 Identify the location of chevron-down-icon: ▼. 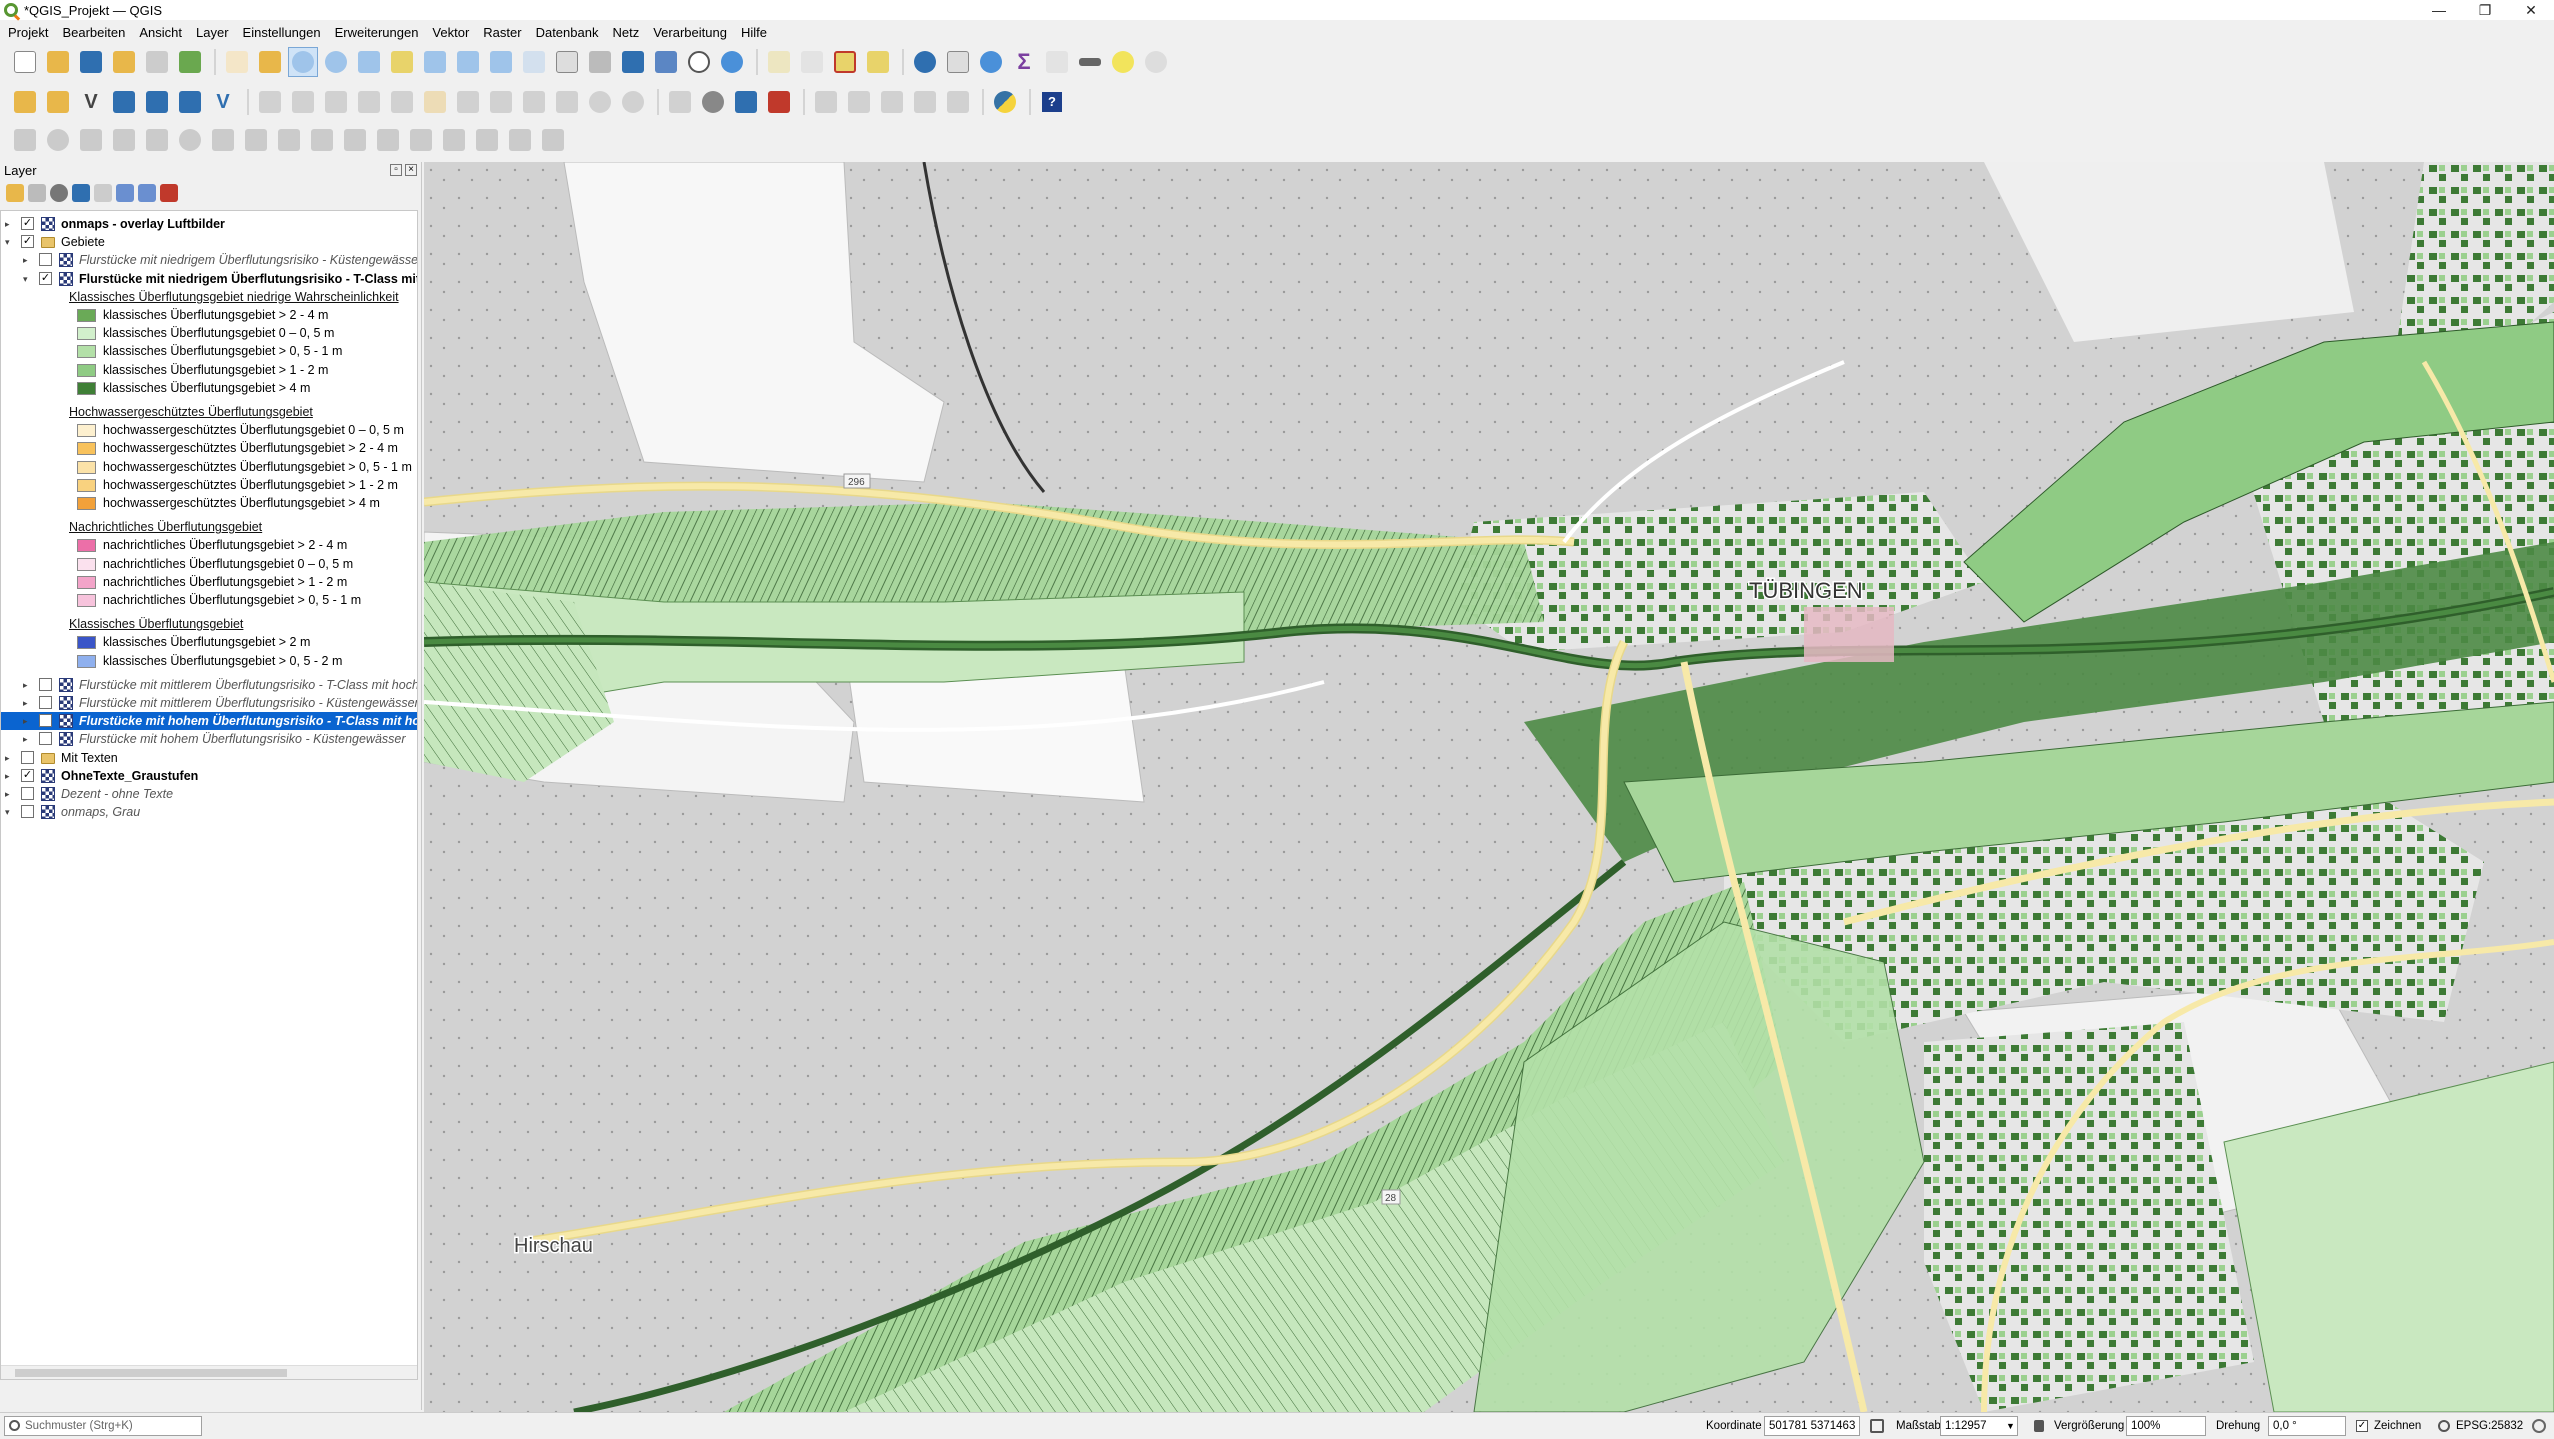
(2010, 1426).